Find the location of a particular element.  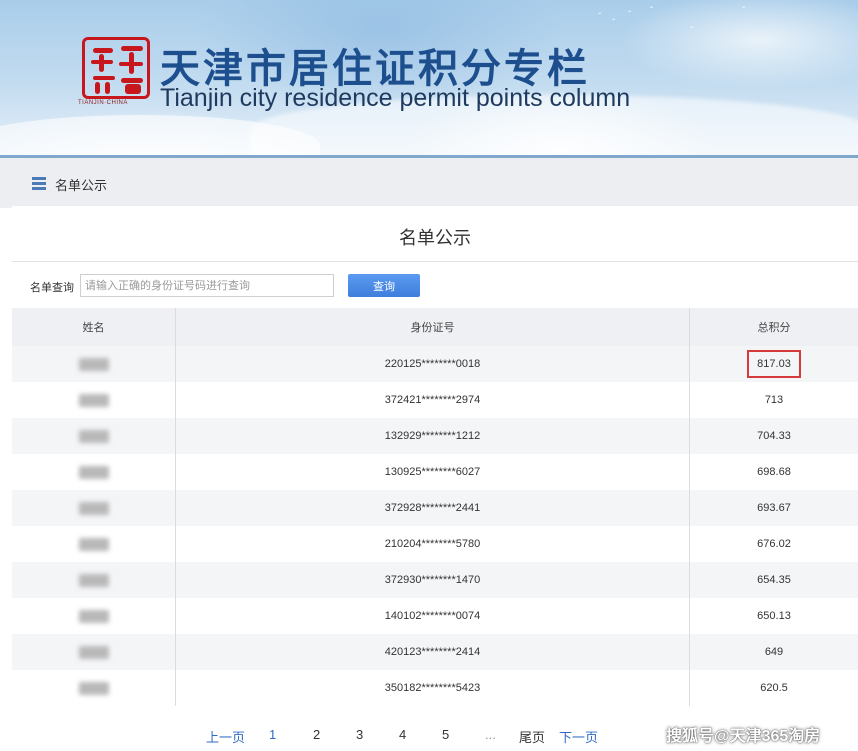

watermark-text: 搜狐号@天津365淘房 is located at coordinates (743, 736).